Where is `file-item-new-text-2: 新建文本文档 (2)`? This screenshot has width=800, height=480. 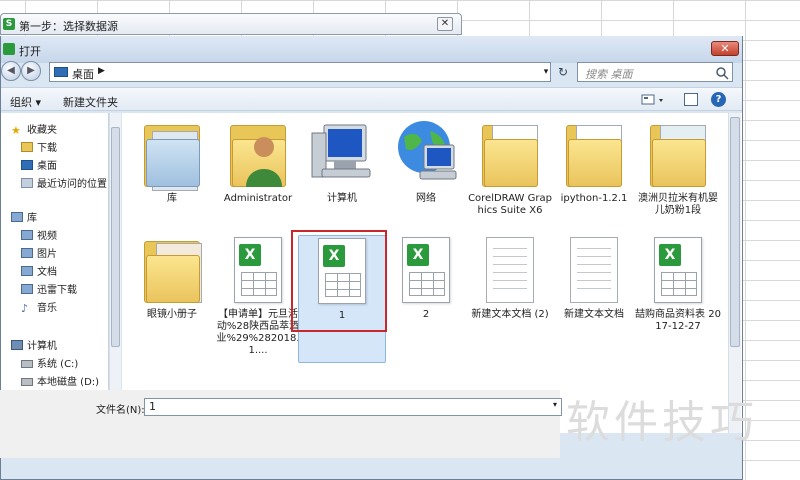
file-item-new-text-2: 新建文本文档 (2) is located at coordinates (510, 278).